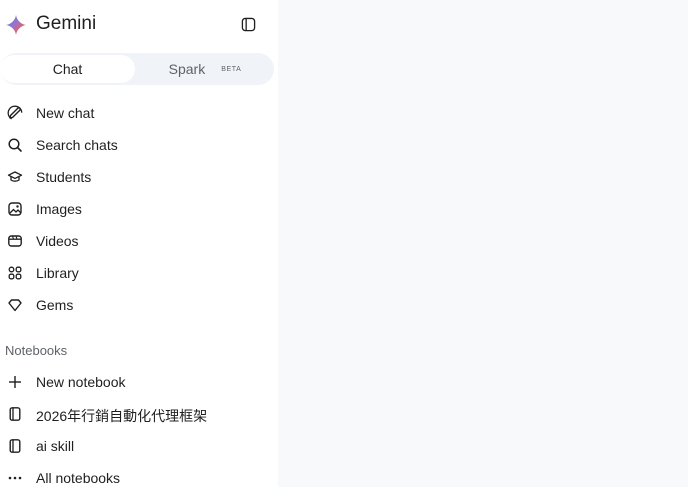  What do you see at coordinates (15, 241) in the screenshot?
I see `video-icon` at bounding box center [15, 241].